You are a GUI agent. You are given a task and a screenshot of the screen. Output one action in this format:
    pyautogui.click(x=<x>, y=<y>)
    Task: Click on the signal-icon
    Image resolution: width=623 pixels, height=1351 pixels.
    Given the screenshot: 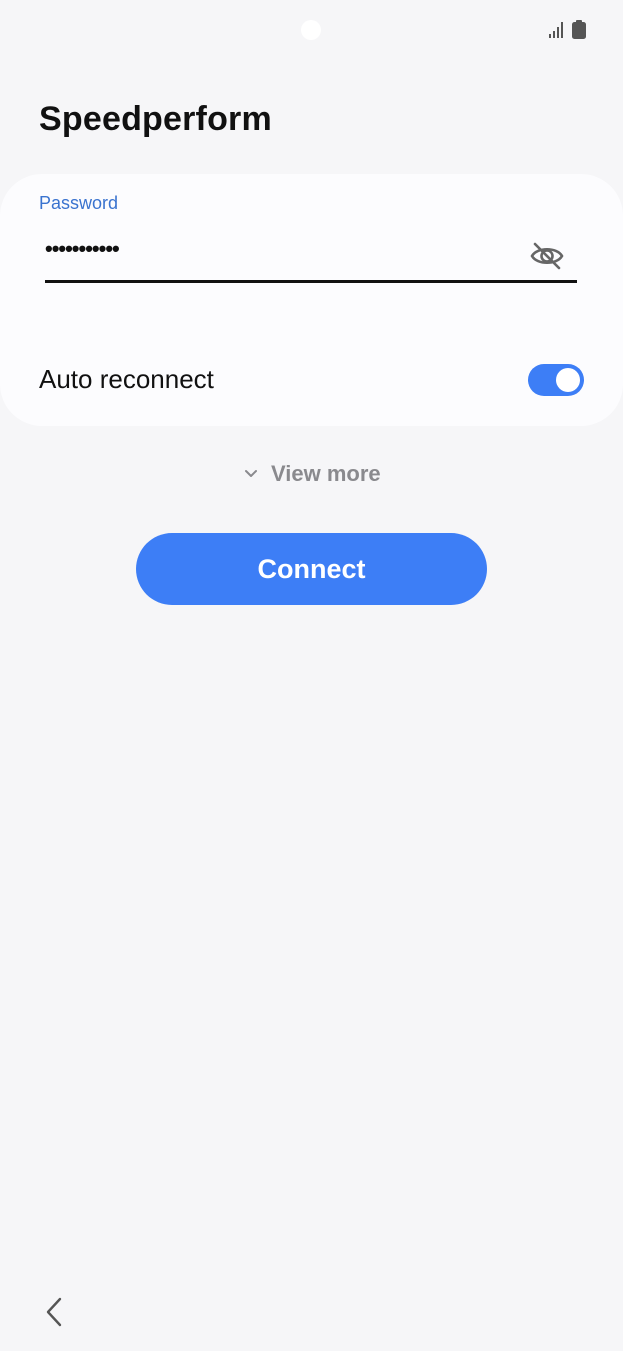 What is the action you would take?
    pyautogui.click(x=556, y=30)
    